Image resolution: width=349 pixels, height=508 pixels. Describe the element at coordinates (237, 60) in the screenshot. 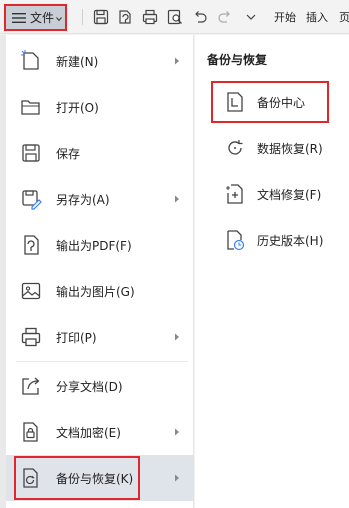

I see `submenu-title: 备份与恢复` at that location.